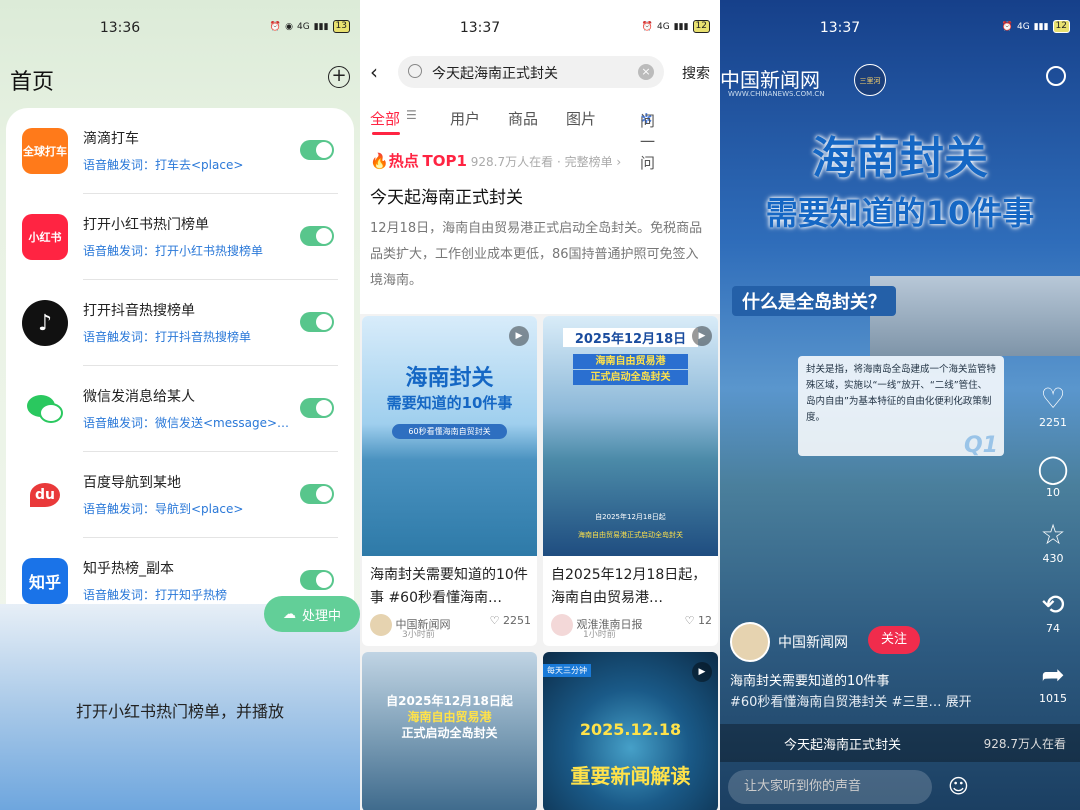 The height and width of the screenshot is (810, 1080). I want to click on shortcut-trigger: 语音触发词：打开小红书热搜榜单, so click(173, 251).